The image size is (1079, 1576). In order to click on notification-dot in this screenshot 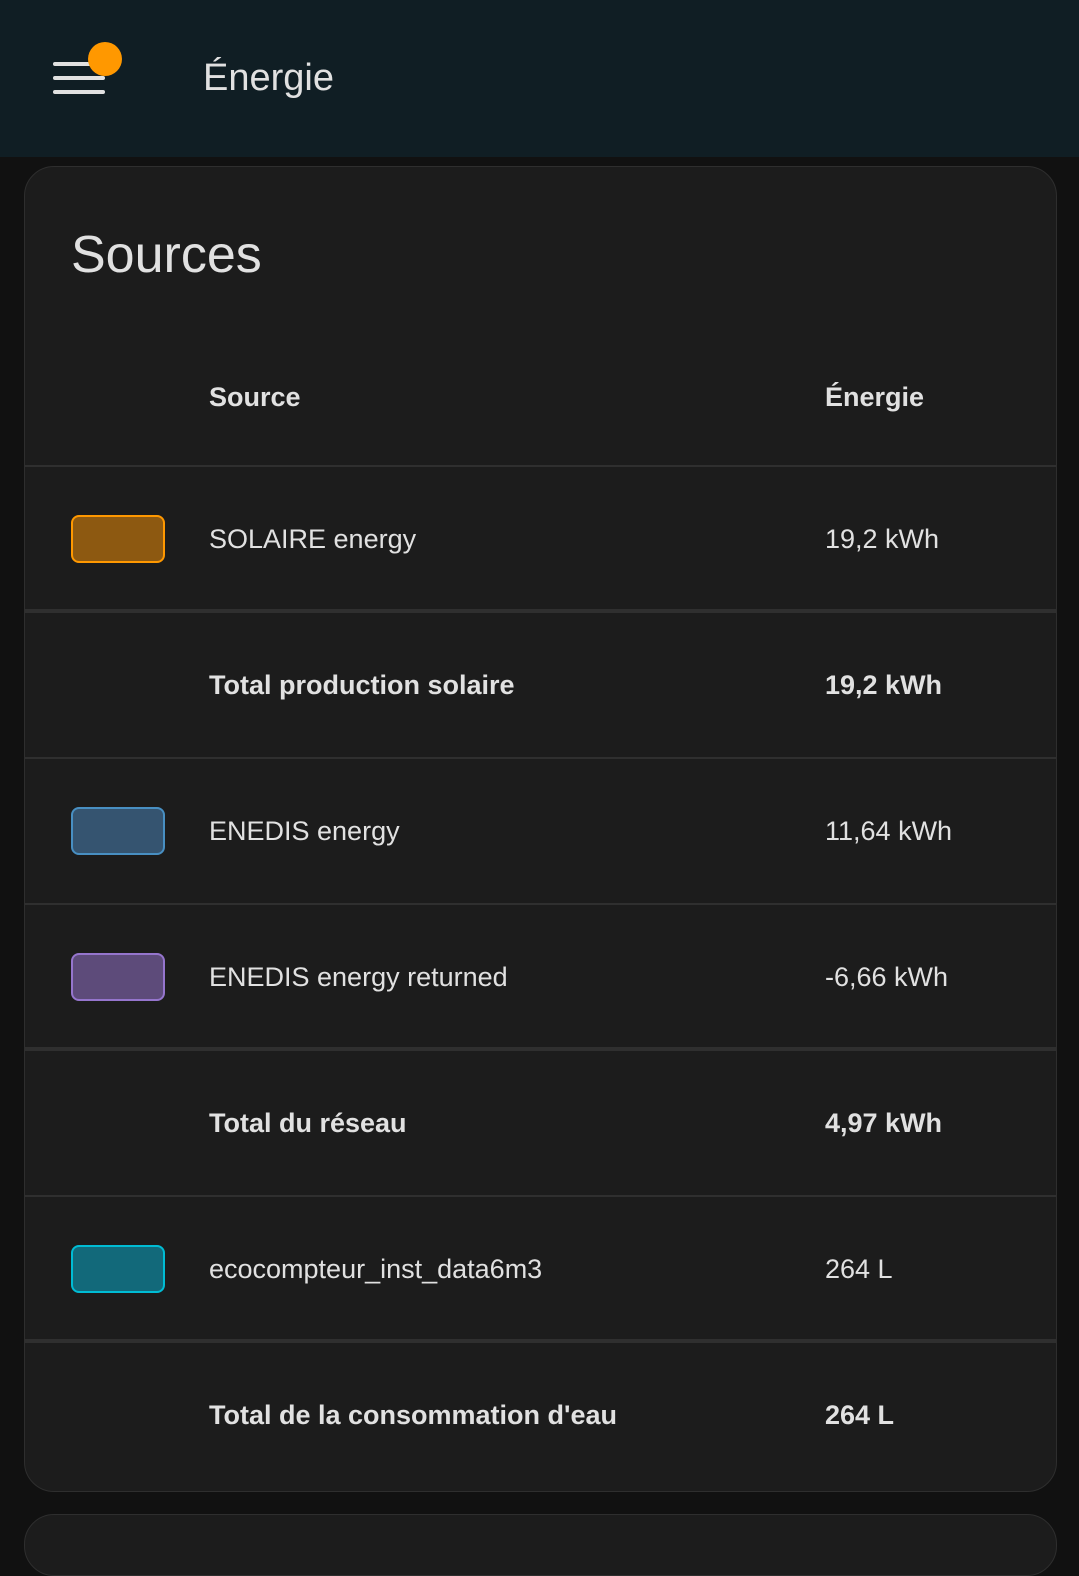, I will do `click(105, 59)`.